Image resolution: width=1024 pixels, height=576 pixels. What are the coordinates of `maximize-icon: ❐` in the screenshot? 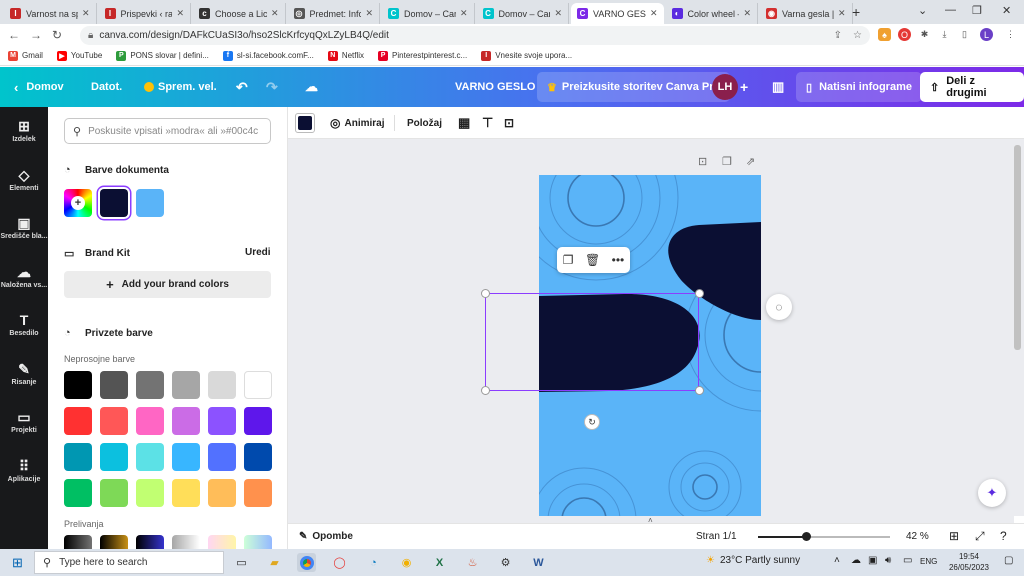 It's located at (977, 10).